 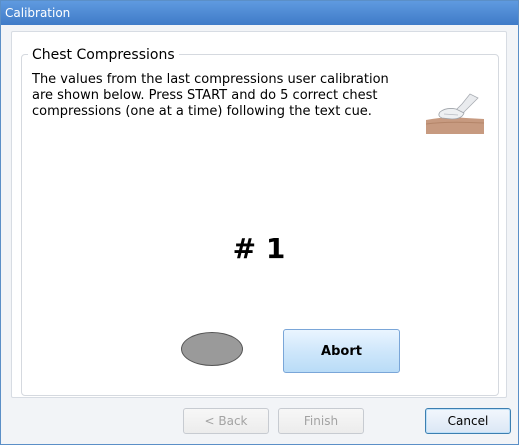 I want to click on back-button: < Back, so click(x=226, y=421).